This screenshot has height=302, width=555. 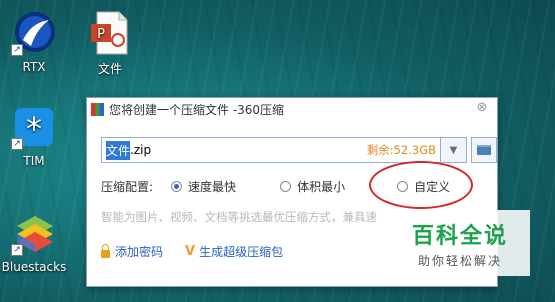 What do you see at coordinates (286, 186) in the screenshot?
I see `radio-smallest` at bounding box center [286, 186].